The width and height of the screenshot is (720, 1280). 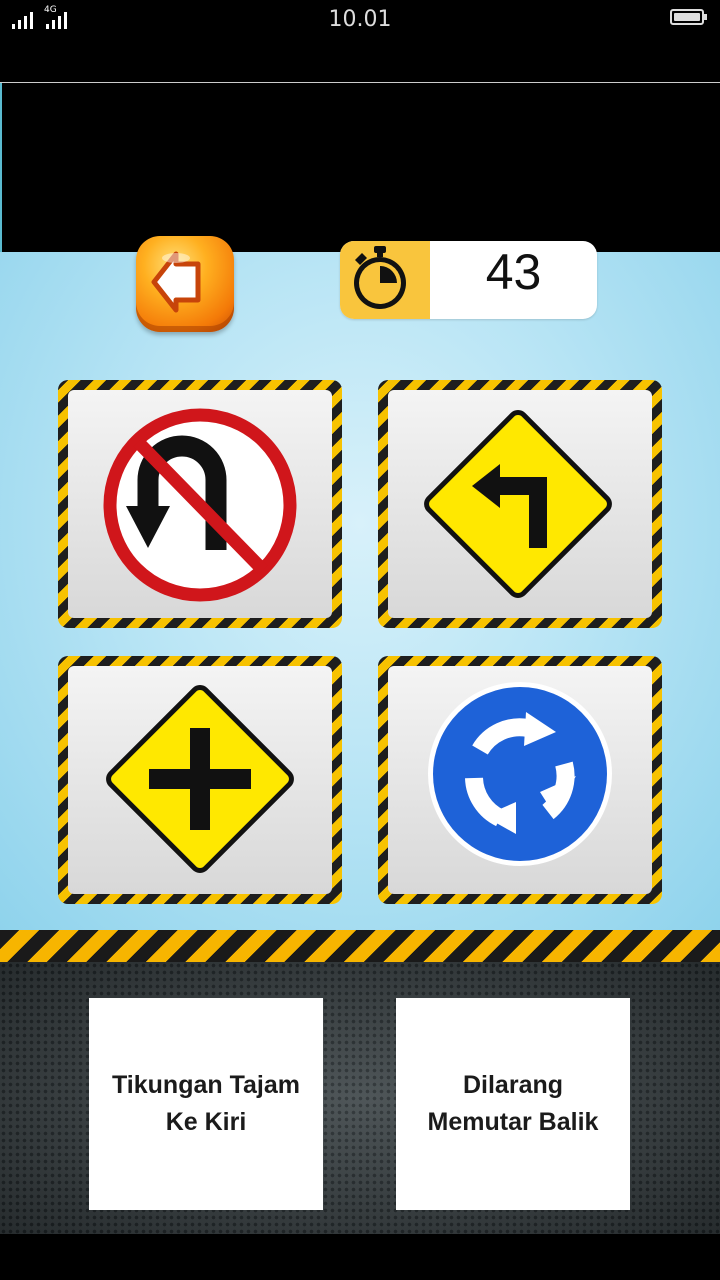 What do you see at coordinates (360, 41) in the screenshot?
I see `status-bar: 4G 10.01` at bounding box center [360, 41].